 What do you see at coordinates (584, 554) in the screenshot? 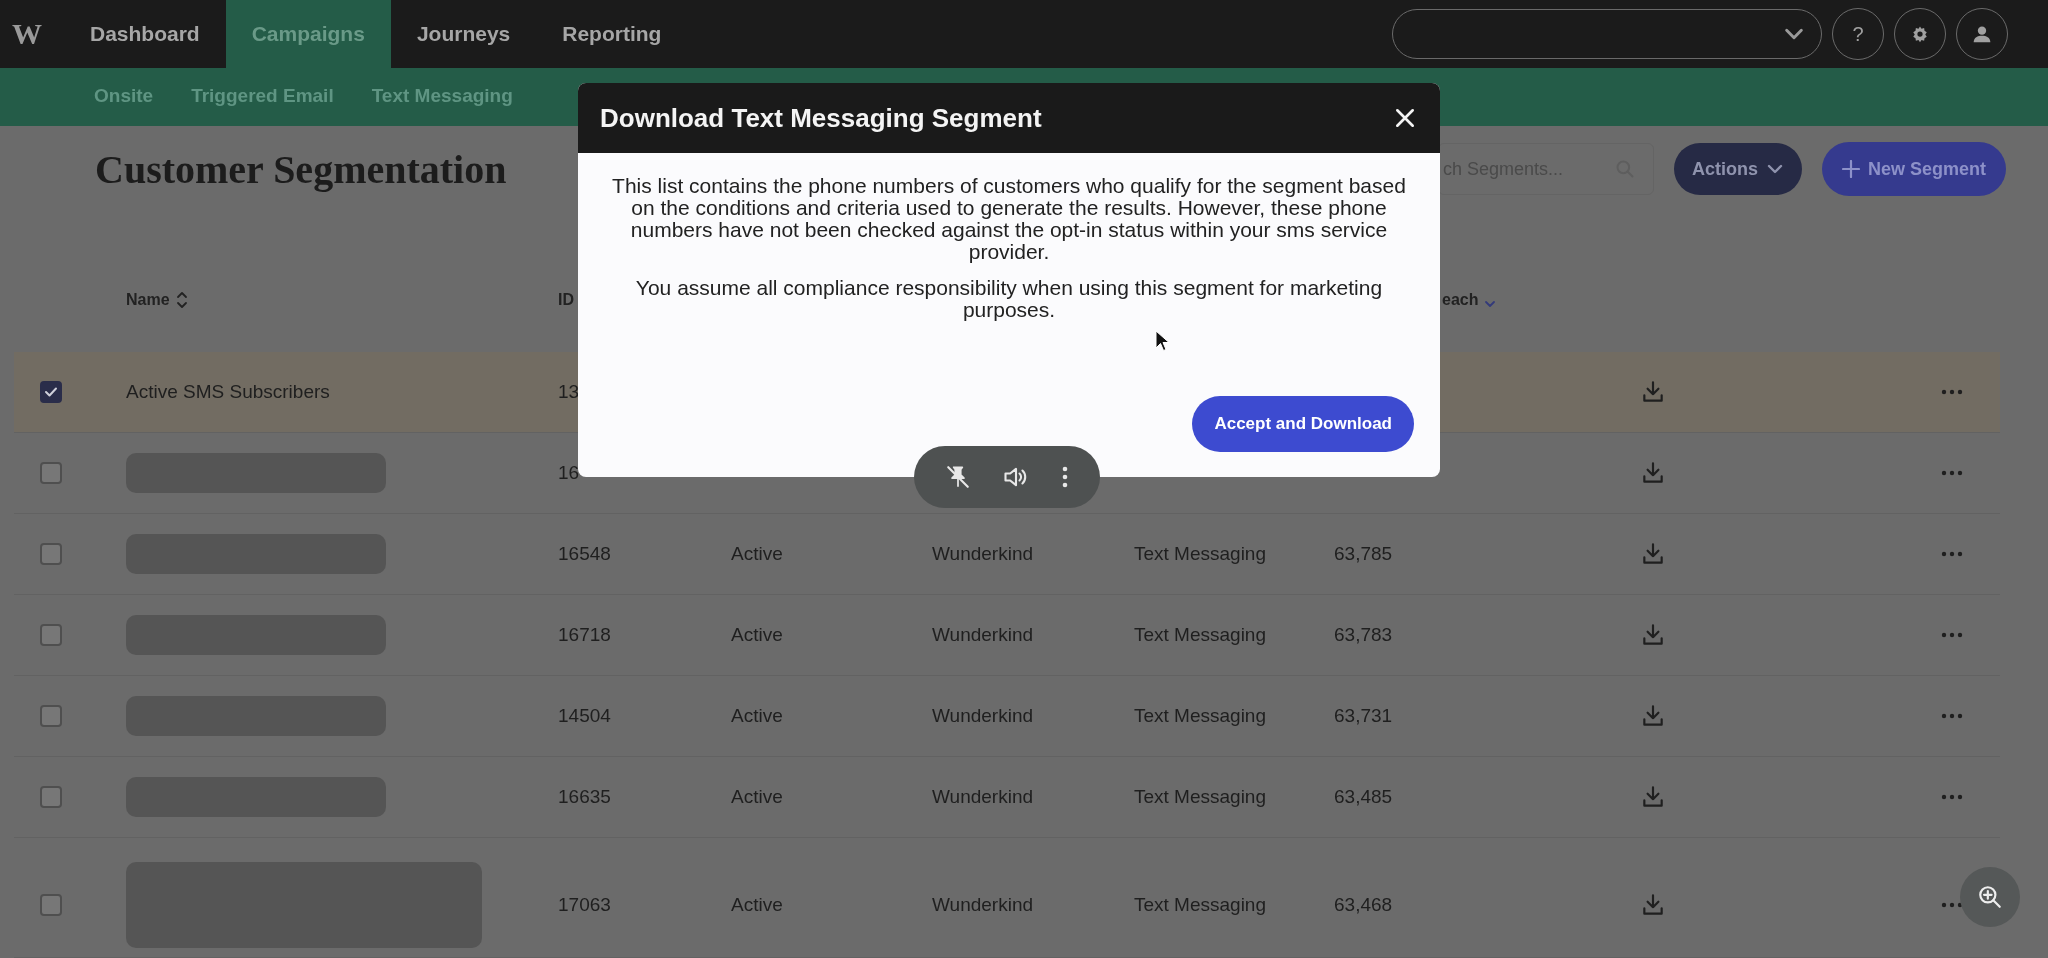
I see `table-cell: 16548` at bounding box center [584, 554].